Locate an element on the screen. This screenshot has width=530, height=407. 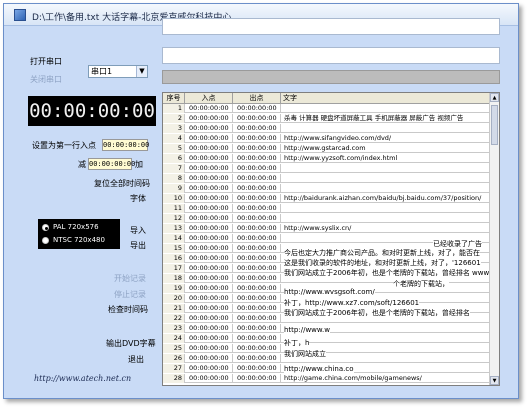
row-number: 26 is located at coordinates (174, 358).